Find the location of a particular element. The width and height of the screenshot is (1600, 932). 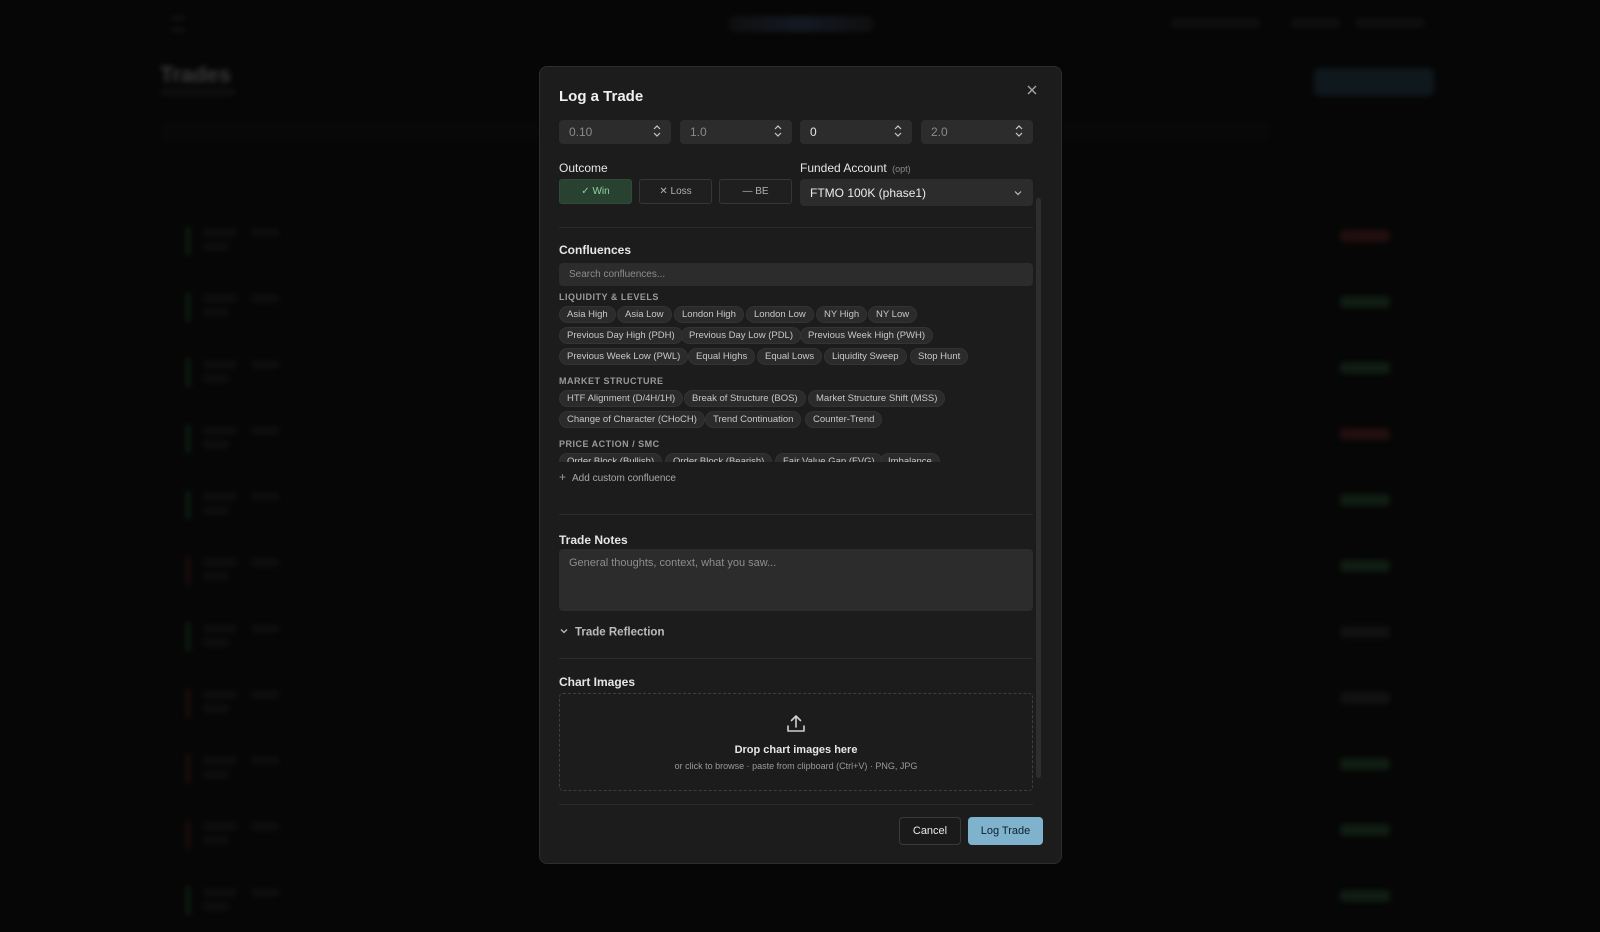

category-price-action-smc: PRICE ACTION / SMC is located at coordinates (609, 444).